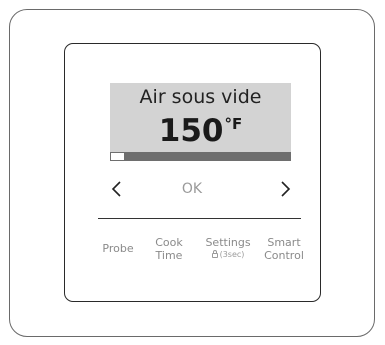 This screenshot has height=345, width=385. What do you see at coordinates (284, 255) in the screenshot?
I see `smart-control-label-line2: Control` at bounding box center [284, 255].